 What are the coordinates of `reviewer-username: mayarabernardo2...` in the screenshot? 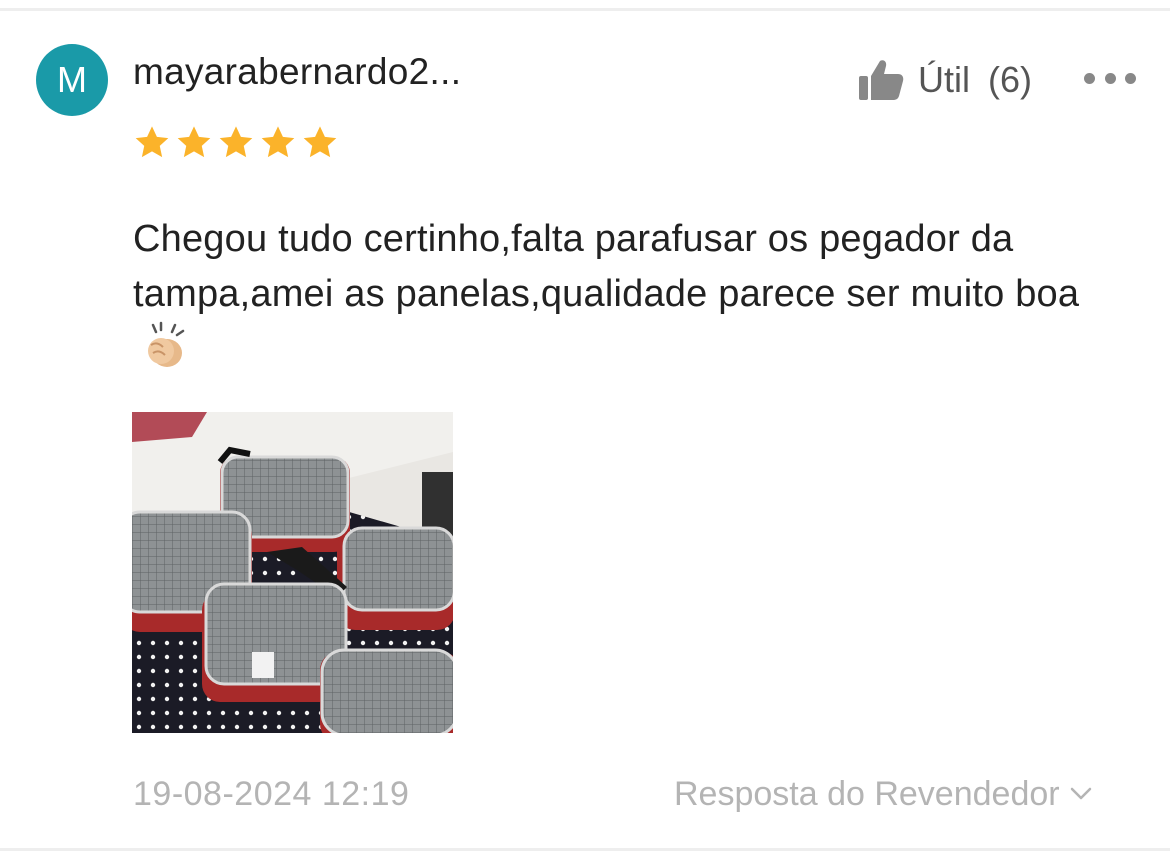 It's located at (297, 72).